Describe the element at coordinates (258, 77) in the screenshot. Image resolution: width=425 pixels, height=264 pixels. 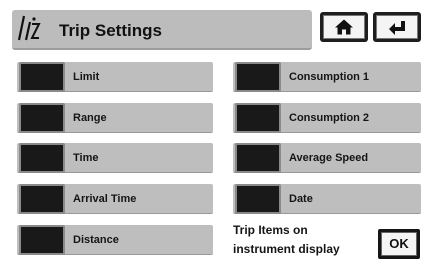
I see `consumption-1-checkbox` at that location.